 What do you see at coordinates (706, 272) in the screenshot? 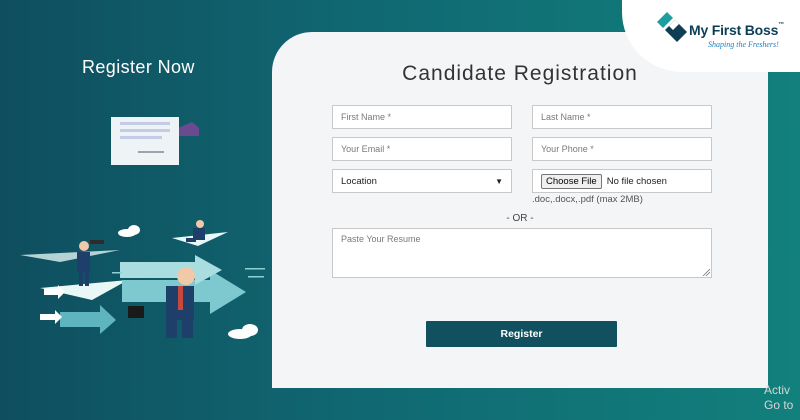
I see `resize-grip-icon` at bounding box center [706, 272].